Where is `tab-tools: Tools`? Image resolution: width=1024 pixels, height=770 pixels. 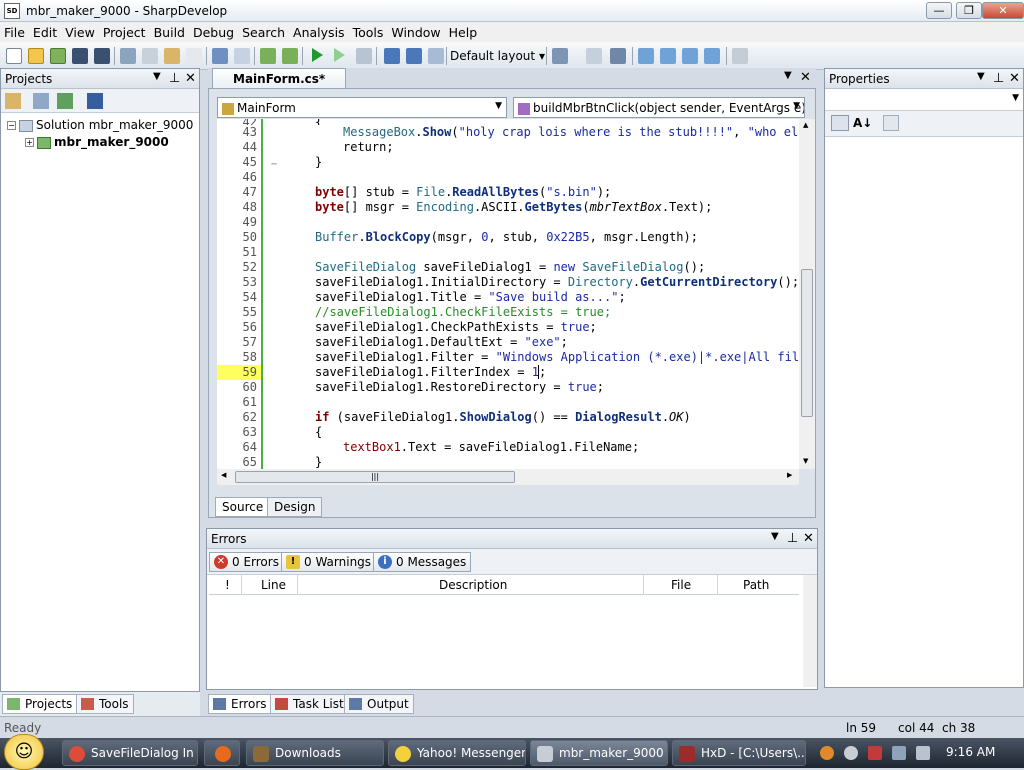
tab-tools: Tools is located at coordinates (105, 704).